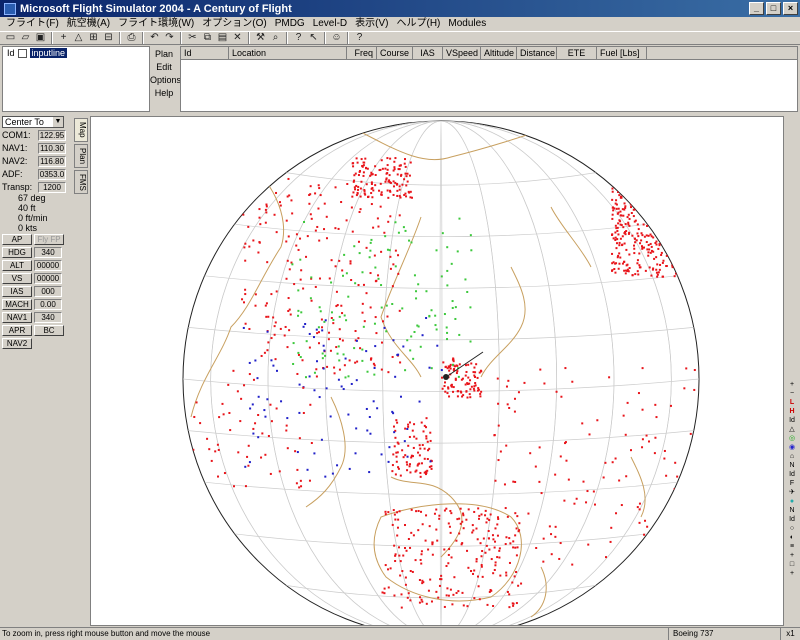 The height and width of the screenshot is (640, 800). Describe the element at coordinates (234, 24) in the screenshot. I see `menu-options: オプション(O)` at that location.